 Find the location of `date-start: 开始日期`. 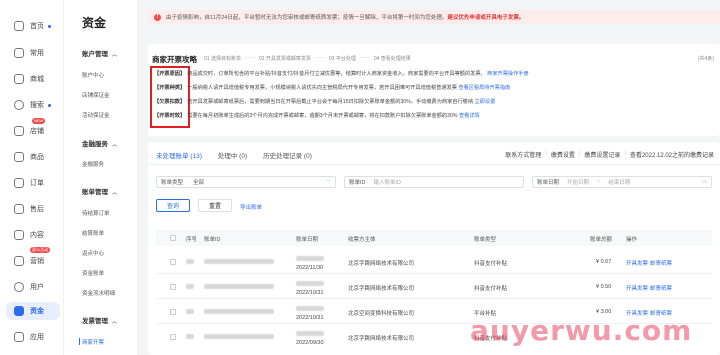

date-start: 开始日期 is located at coordinates (578, 182).